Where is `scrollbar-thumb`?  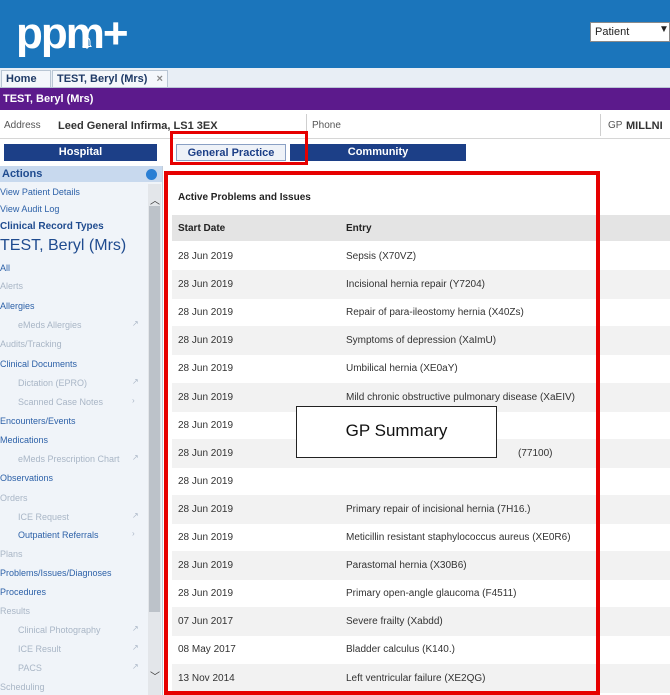 scrollbar-thumb is located at coordinates (154, 409).